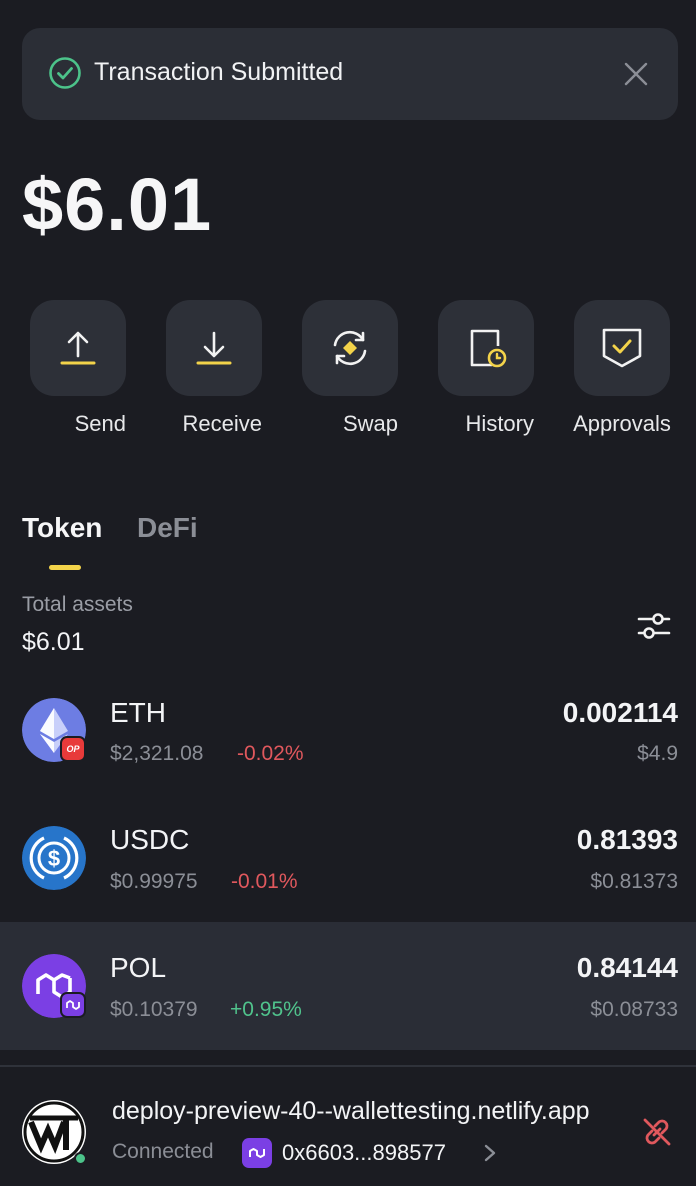  I want to click on swap-icon, so click(350, 348).